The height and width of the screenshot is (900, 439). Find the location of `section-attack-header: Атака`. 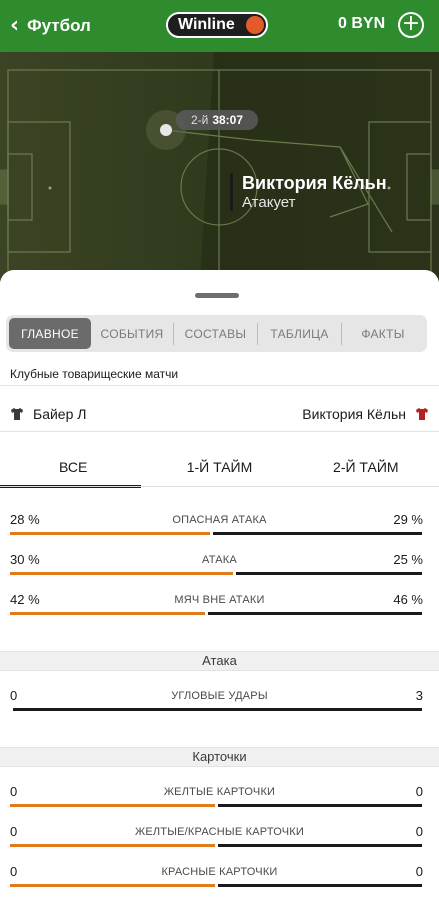

section-attack-header: Атака is located at coordinates (219, 661).